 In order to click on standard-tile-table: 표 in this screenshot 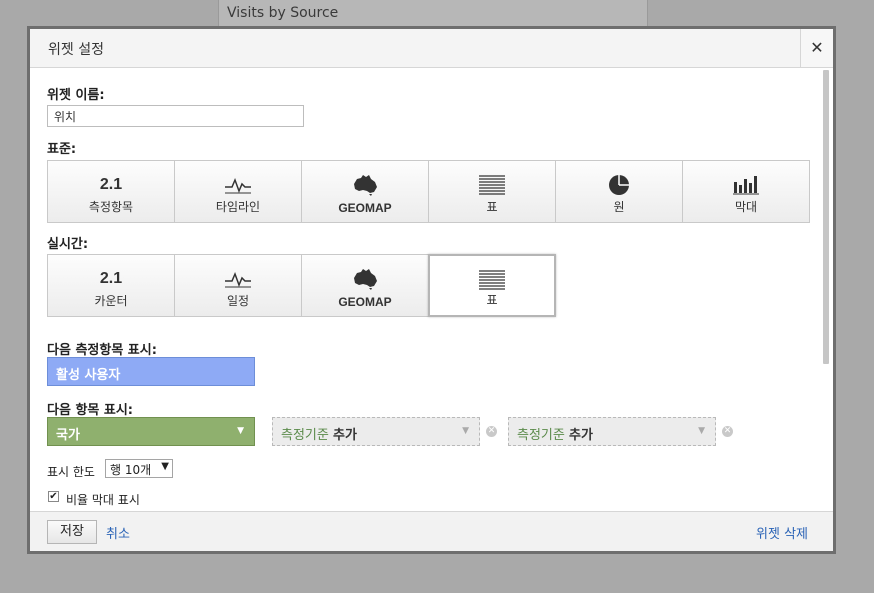, I will do `click(492, 191)`.